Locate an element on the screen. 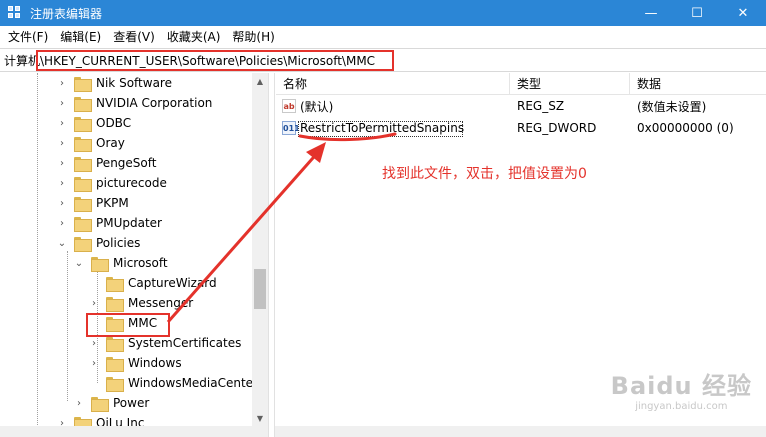  tree-item-microsoft: ⌄ Microsoft is located at coordinates (120, 263).